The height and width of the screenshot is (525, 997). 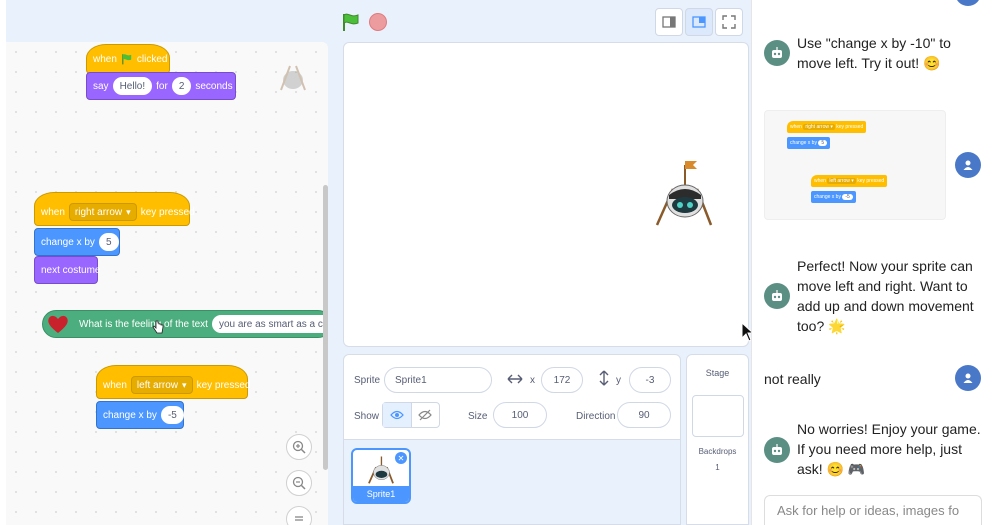 I want to click on change-x-block: change x by 5, so click(x=77, y=242).